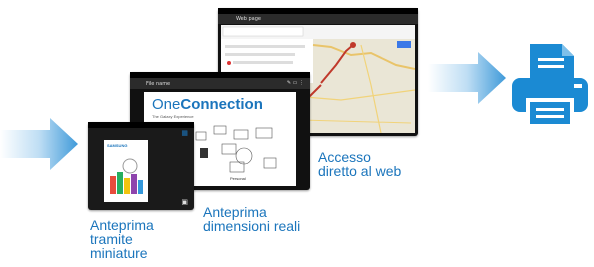 The width and height of the screenshot is (594, 267). What do you see at coordinates (207, 104) in the screenshot?
I see `doc-title: OneConnection` at bounding box center [207, 104].